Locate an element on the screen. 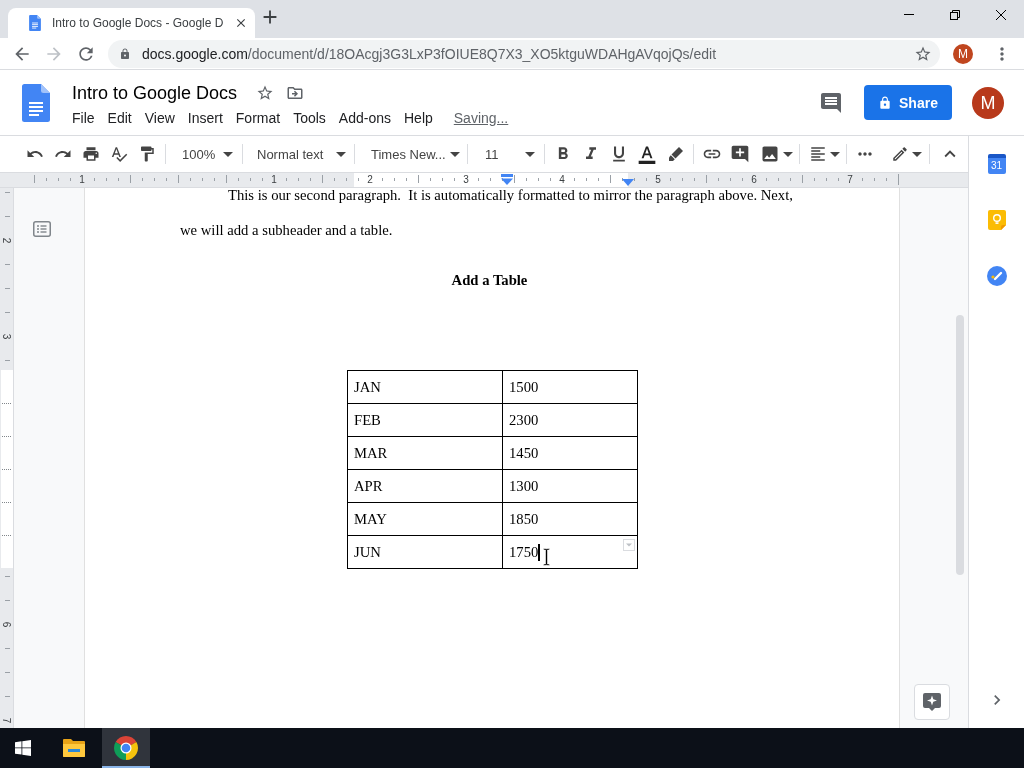 The image size is (1024, 768). profile-avatar: M is located at coordinates (963, 53).